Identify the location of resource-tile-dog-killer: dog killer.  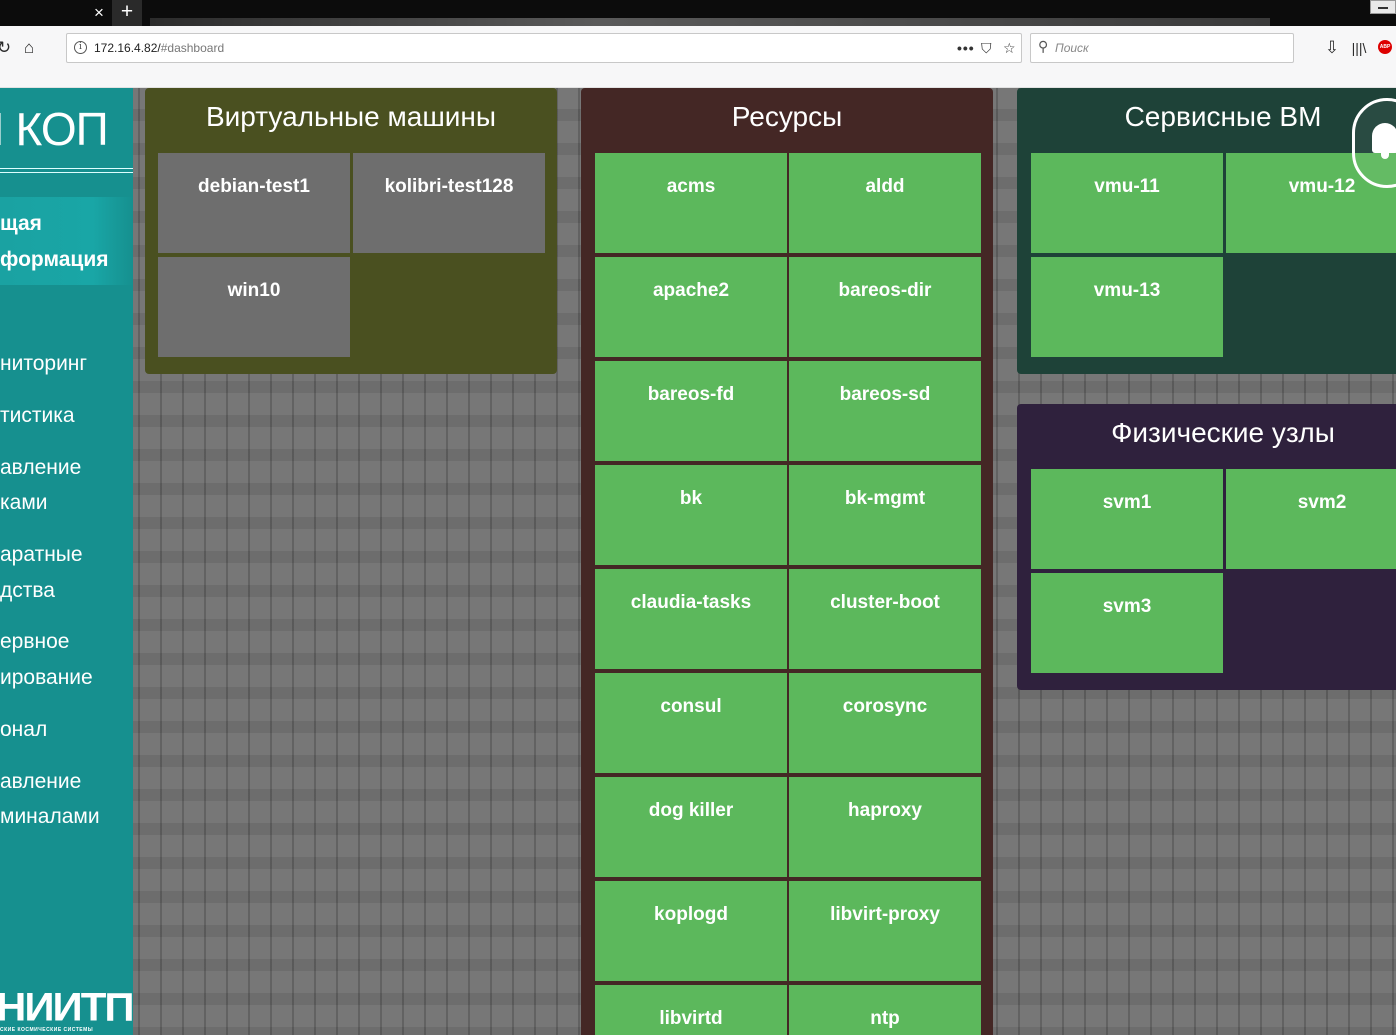
(691, 827).